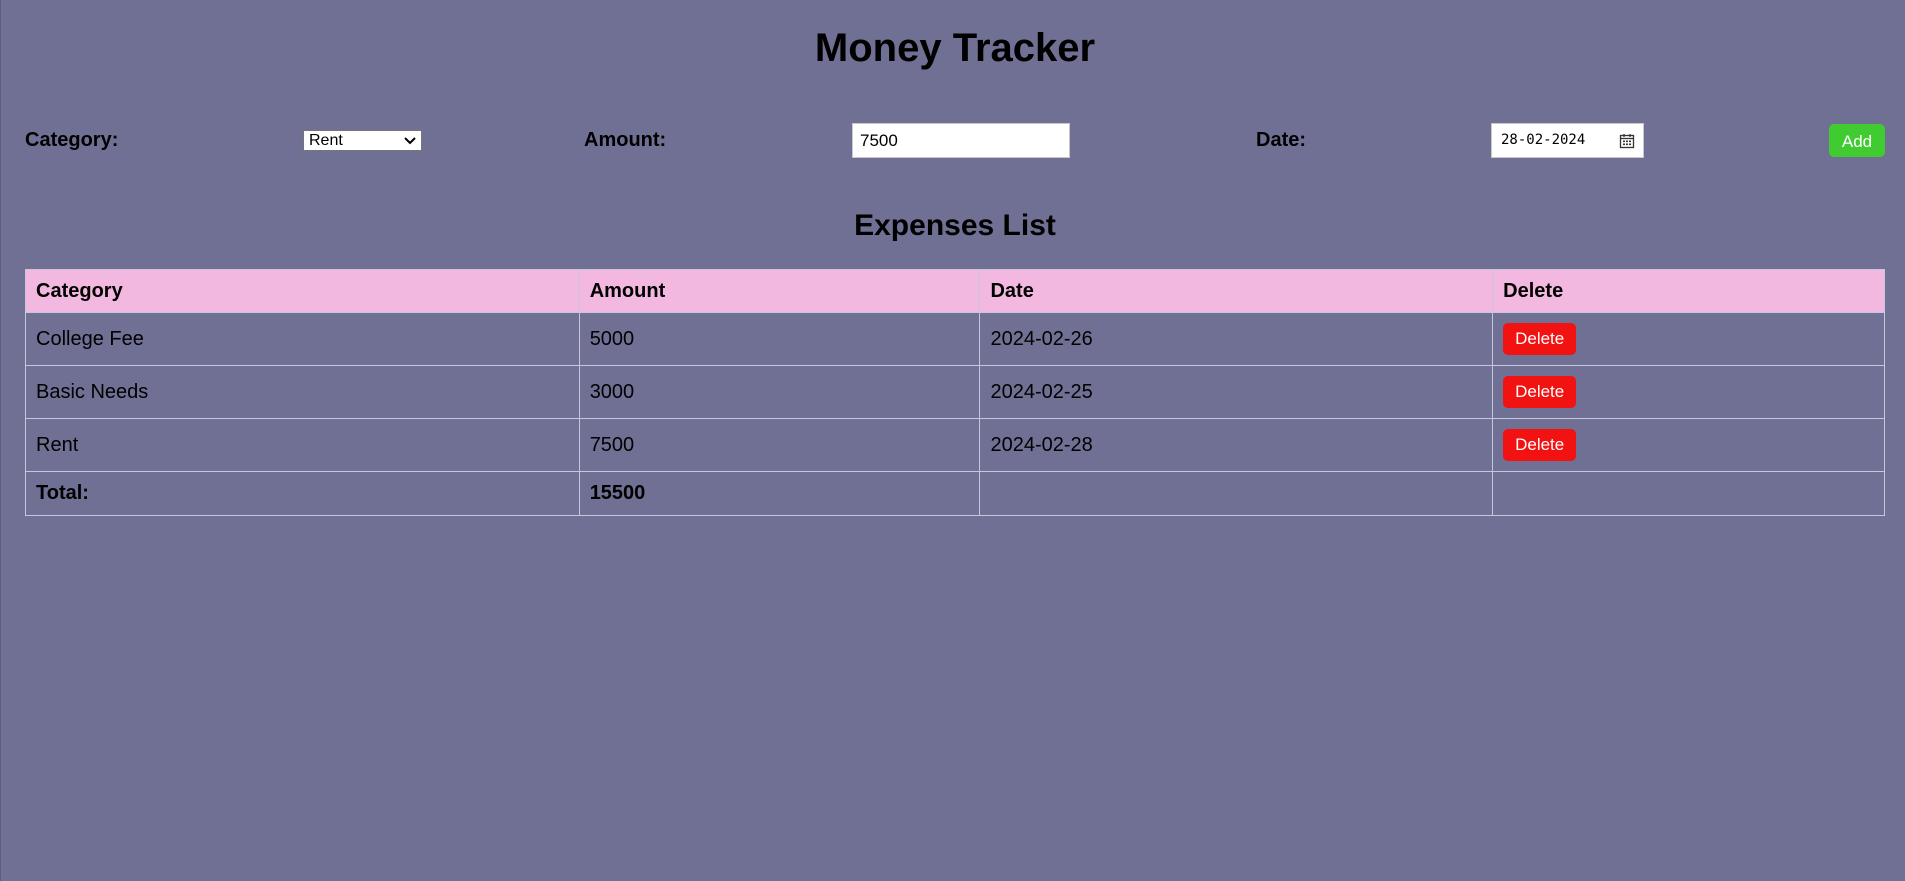 Image resolution: width=1905 pixels, height=881 pixels. I want to click on date-input: 28-02-2024, so click(1567, 140).